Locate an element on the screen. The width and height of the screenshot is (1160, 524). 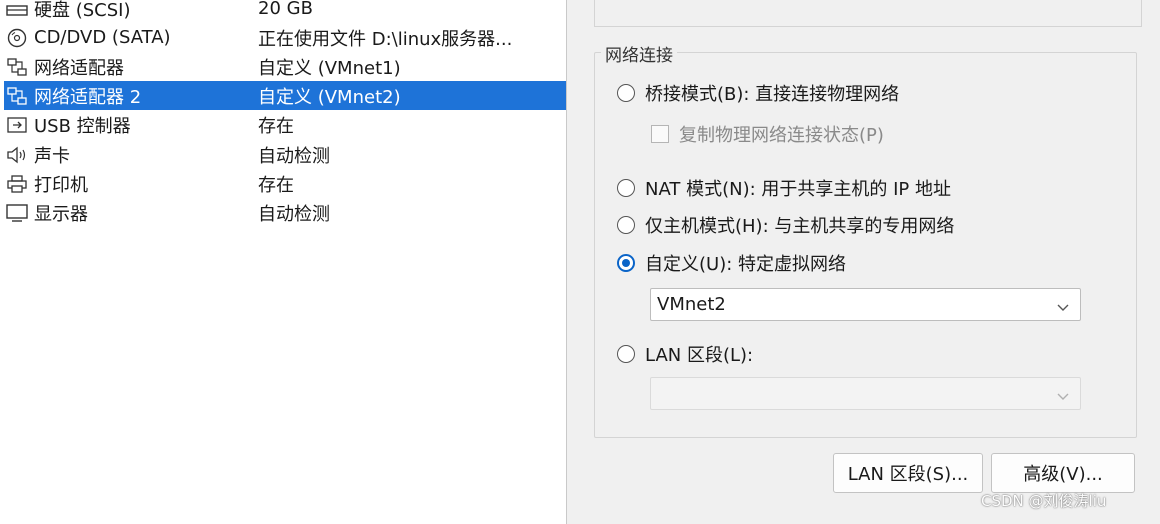
custom-network-select: VMnet2 is located at coordinates (865, 304).